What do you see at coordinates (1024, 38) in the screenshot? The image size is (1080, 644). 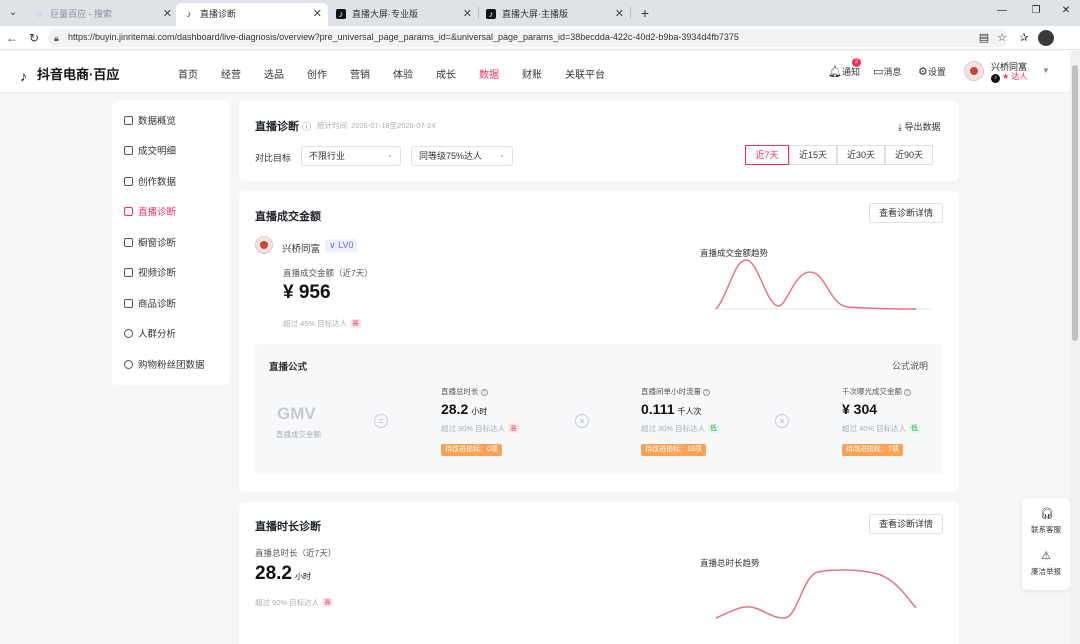 I see `favorites-icon: ✰` at bounding box center [1024, 38].